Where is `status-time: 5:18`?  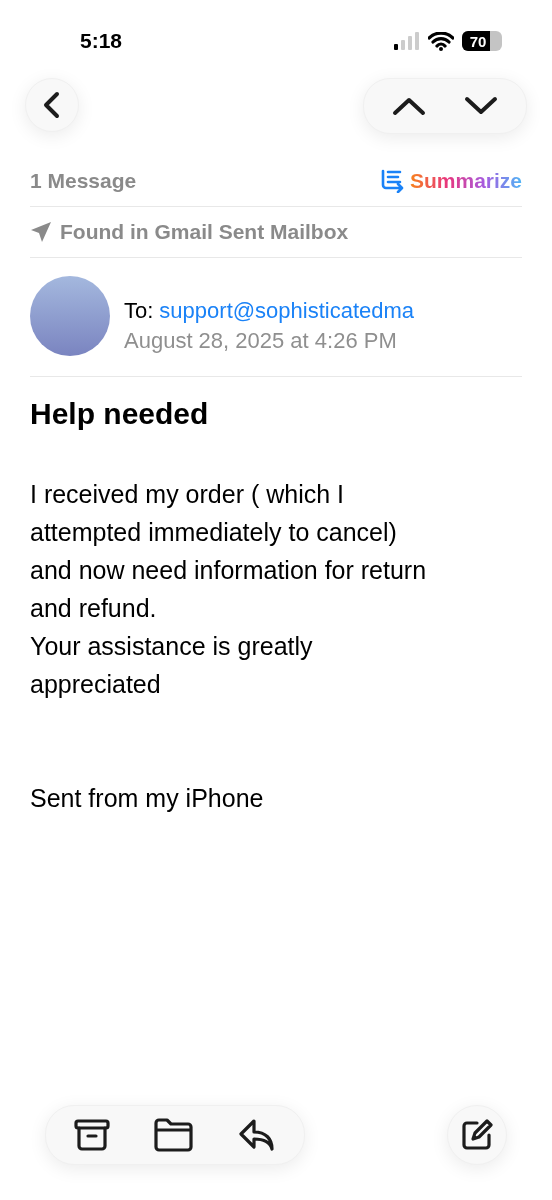
status-time: 5:18 is located at coordinates (101, 41).